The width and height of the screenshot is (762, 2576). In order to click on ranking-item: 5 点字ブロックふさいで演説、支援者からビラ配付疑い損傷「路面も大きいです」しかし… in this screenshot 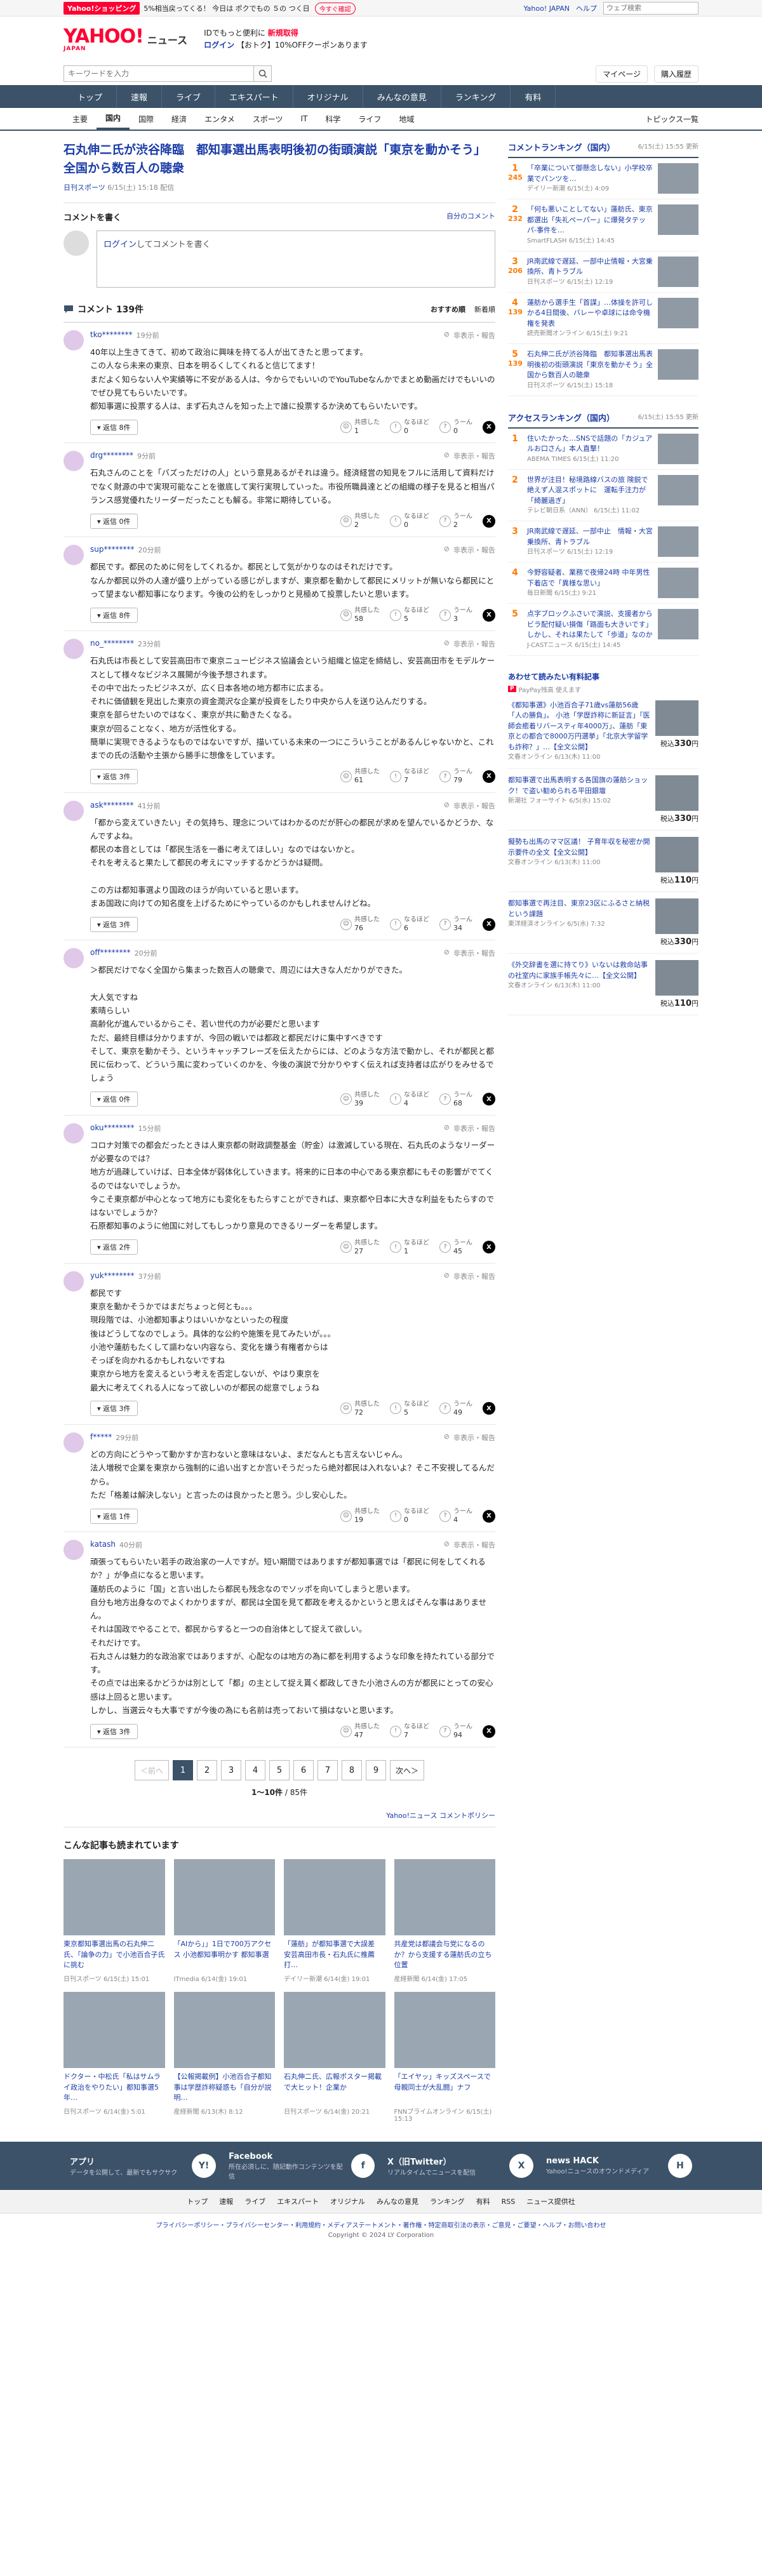, I will do `click(603, 630)`.